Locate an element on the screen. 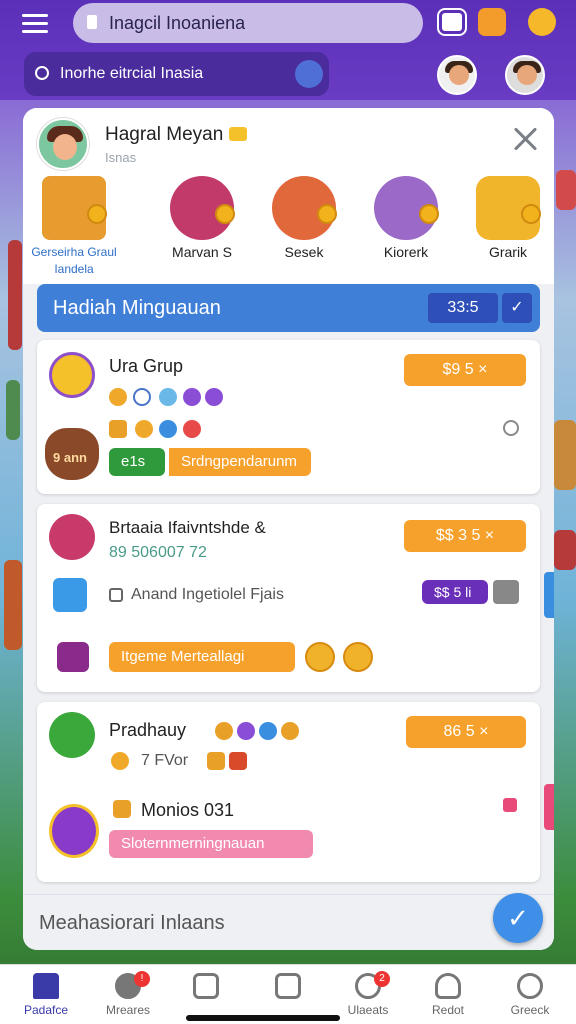 This screenshot has height=1024, width=576. square-icon is located at coordinates (206, 986).